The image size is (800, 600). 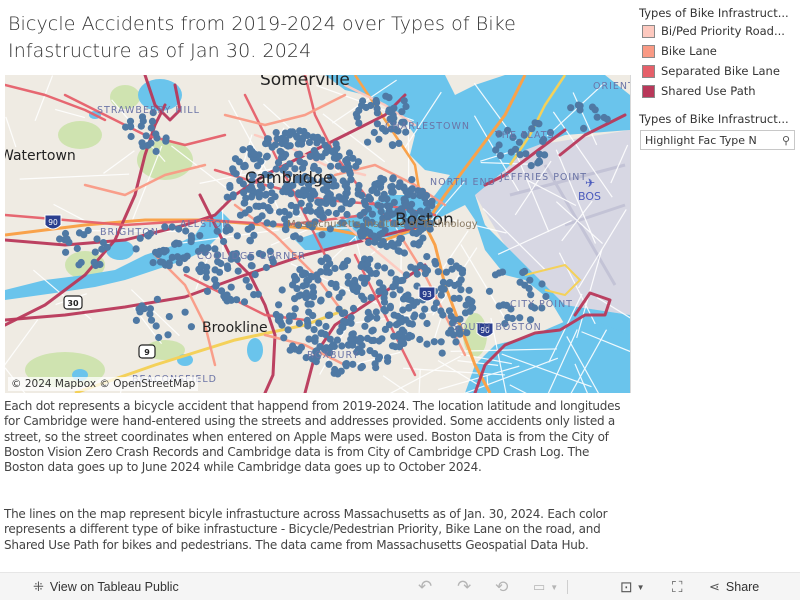 What do you see at coordinates (677, 586) in the screenshot?
I see `fullscreen-button: ⛶` at bounding box center [677, 586].